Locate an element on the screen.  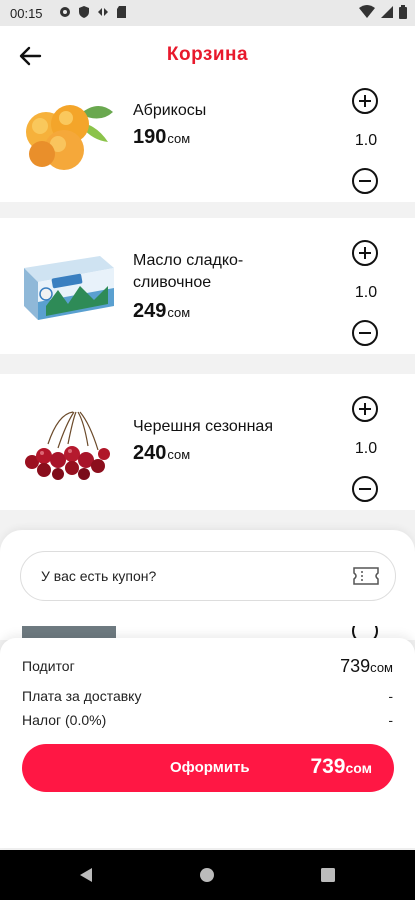
tax-value: - is located at coordinates (390, 720).